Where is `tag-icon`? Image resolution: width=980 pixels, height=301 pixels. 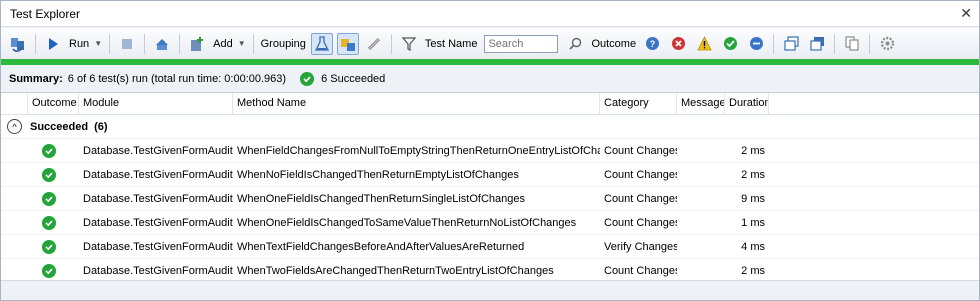 tag-icon is located at coordinates (373, 43).